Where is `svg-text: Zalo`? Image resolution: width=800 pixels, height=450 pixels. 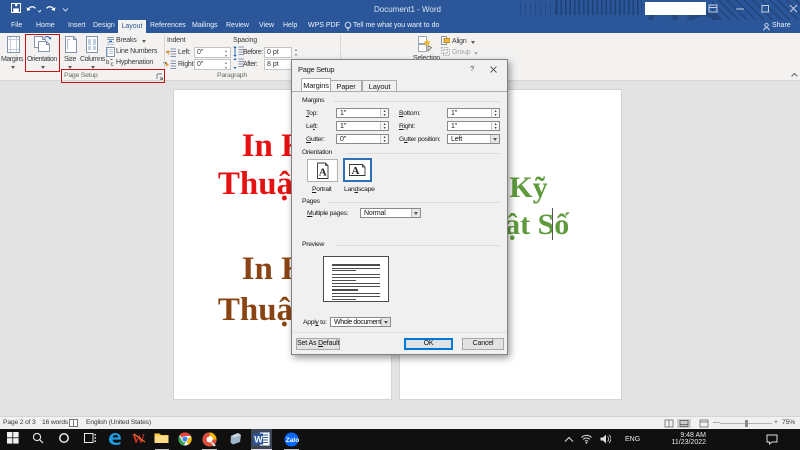 svg-text: Zalo is located at coordinates (292, 440).